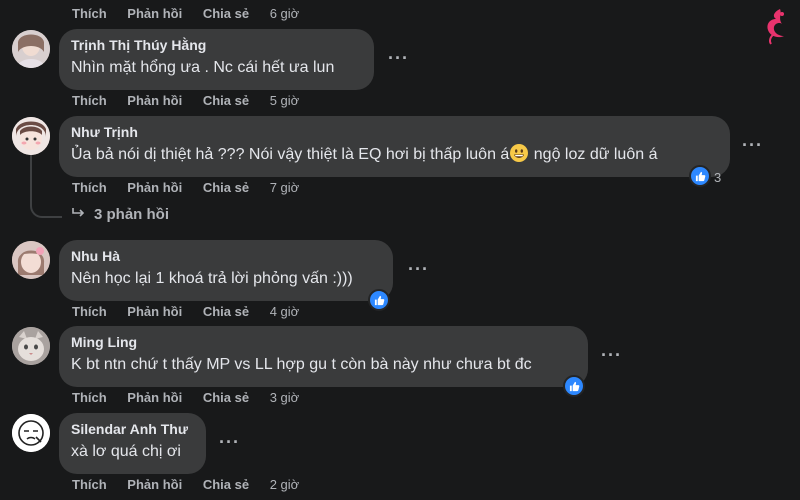 The image size is (800, 500). Describe the element at coordinates (194, 187) in the screenshot. I see `comment-actions: Thích Phản hồi Chia sẻ 7 giờ` at that location.